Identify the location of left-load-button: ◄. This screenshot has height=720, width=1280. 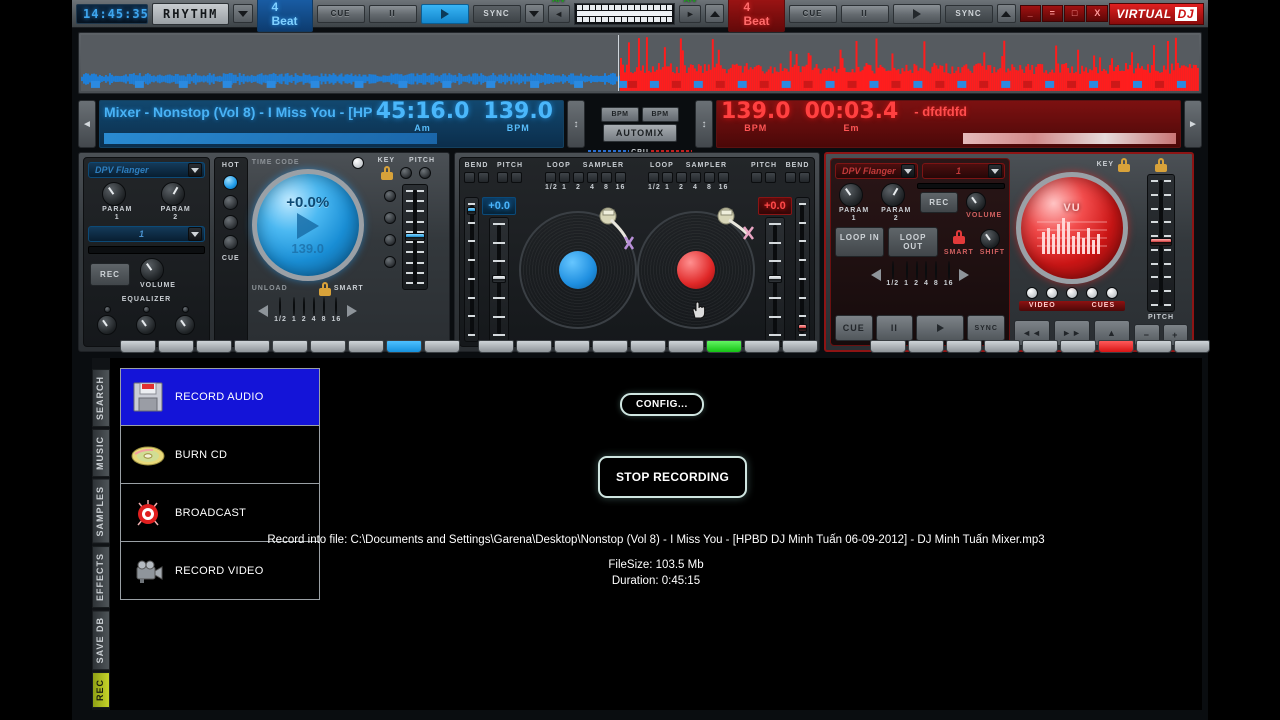
(87, 124).